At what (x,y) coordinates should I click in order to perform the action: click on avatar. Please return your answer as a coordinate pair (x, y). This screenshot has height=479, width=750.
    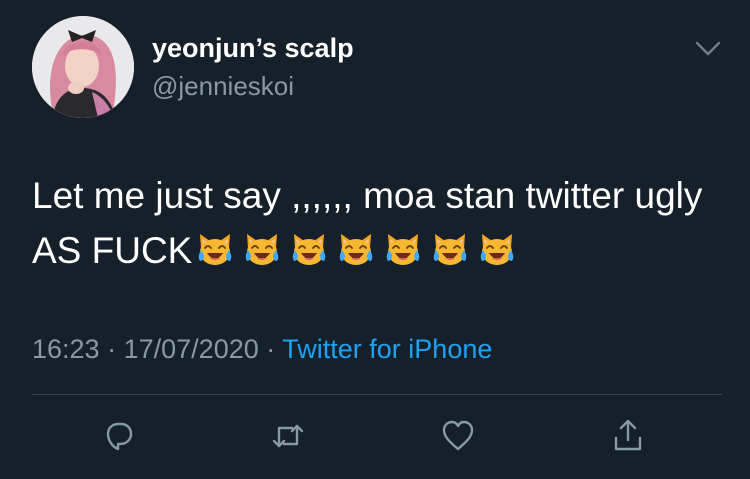
    Looking at the image, I should click on (83, 67).